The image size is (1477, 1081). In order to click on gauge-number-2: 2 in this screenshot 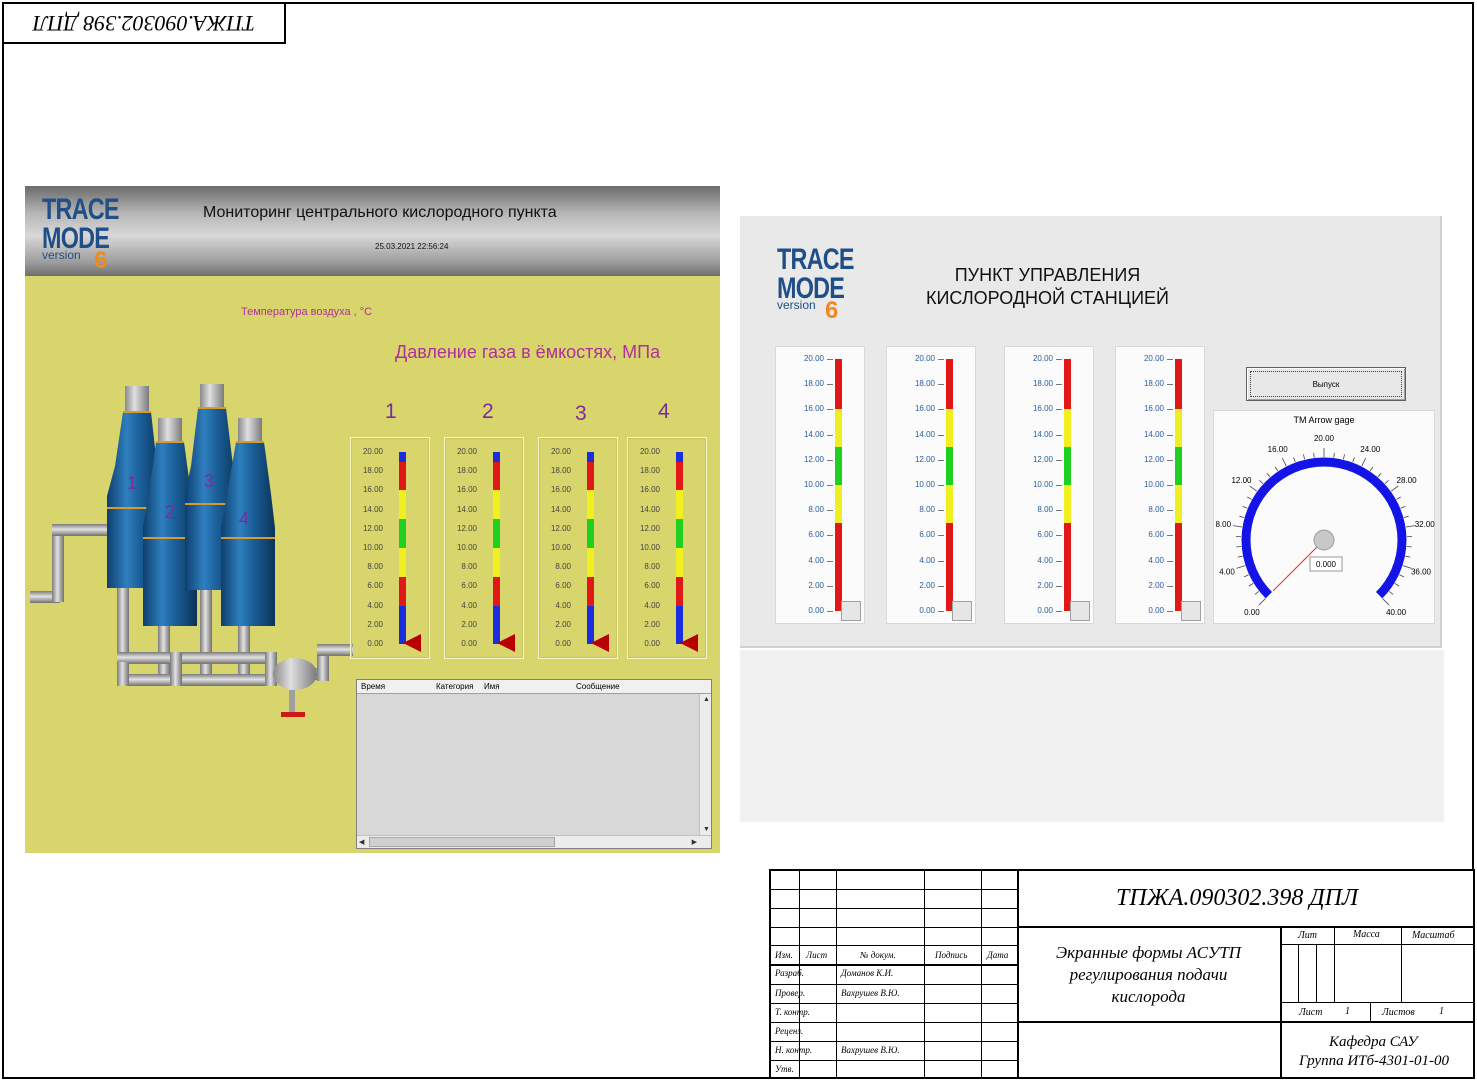, I will do `click(488, 411)`.